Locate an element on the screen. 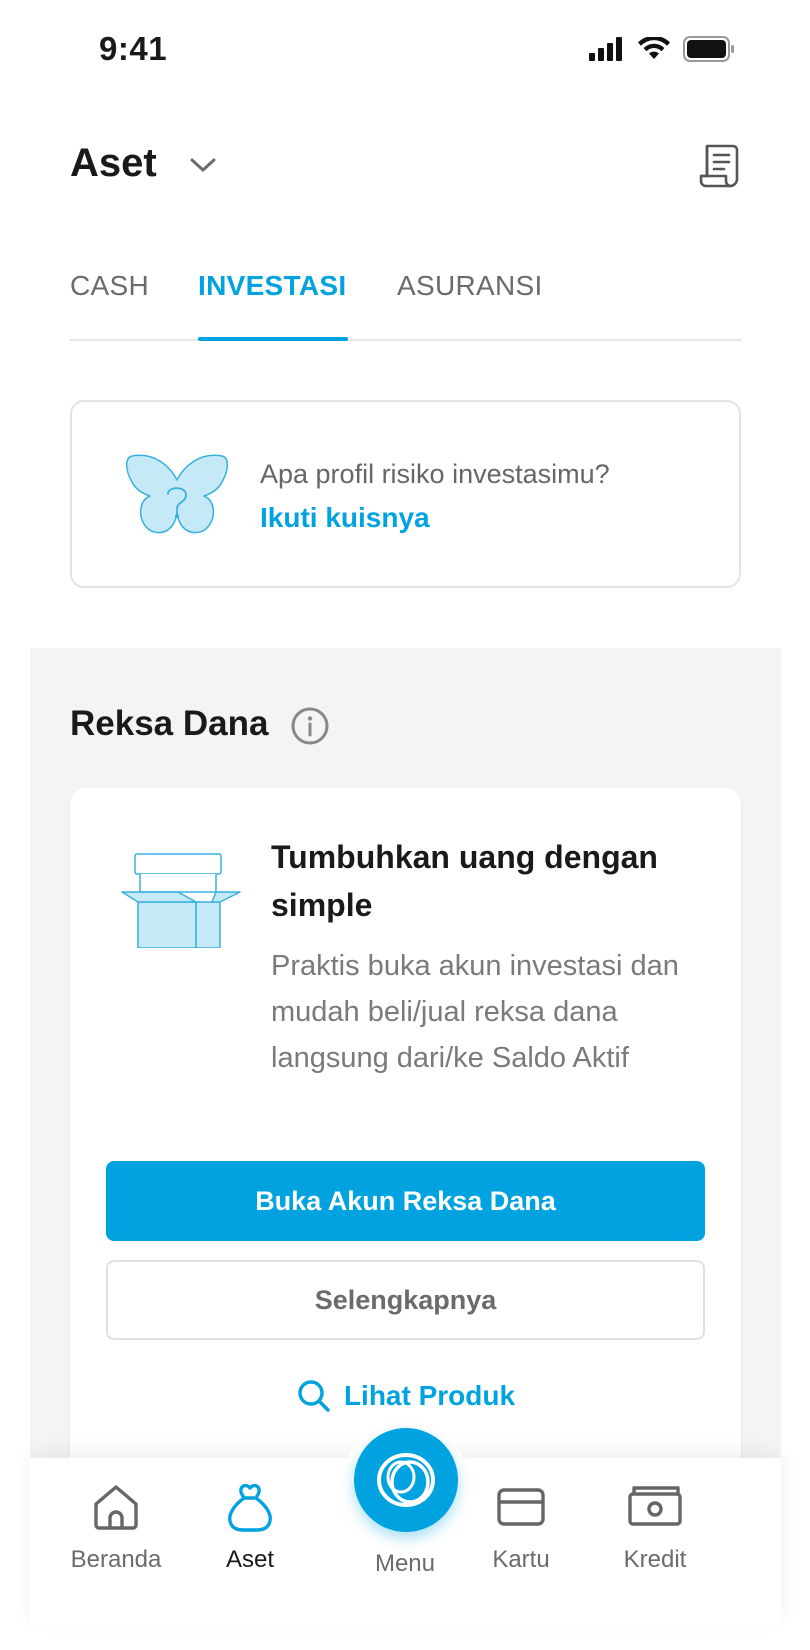  card-heading: Tumbuhkan uang dengan simple is located at coordinates (464, 881).